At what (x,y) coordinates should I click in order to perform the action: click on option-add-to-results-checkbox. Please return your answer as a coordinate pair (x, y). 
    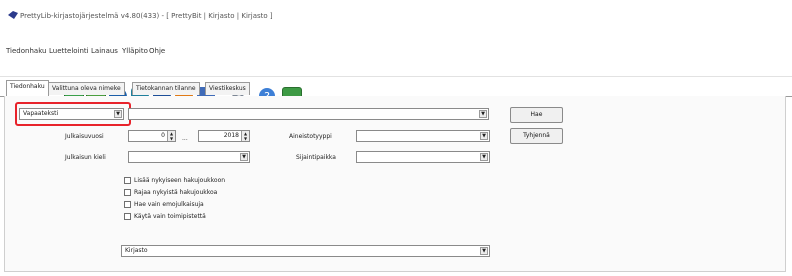
    Looking at the image, I should click on (127, 180).